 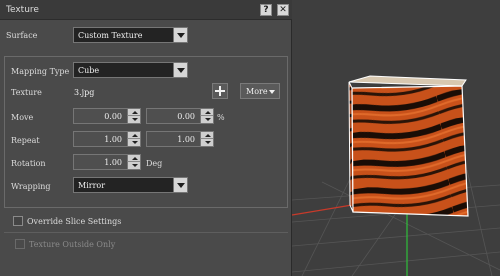 What do you see at coordinates (266, 10) in the screenshot?
I see `help-button: ?` at bounding box center [266, 10].